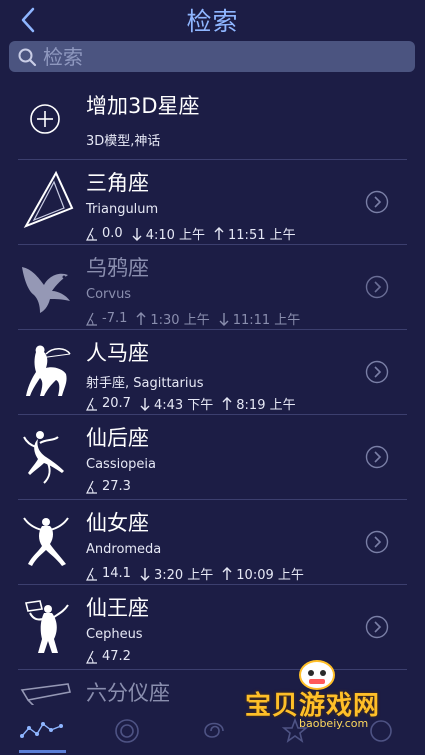  I want to click on cepheus-constellation-image, so click(47, 626).